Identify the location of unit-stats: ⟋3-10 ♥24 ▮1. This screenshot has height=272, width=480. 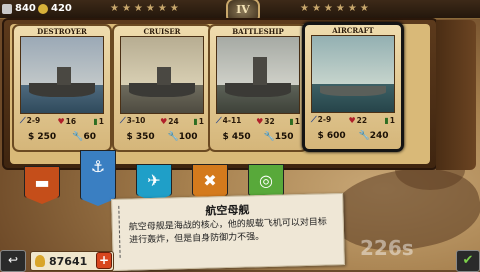
(162, 121).